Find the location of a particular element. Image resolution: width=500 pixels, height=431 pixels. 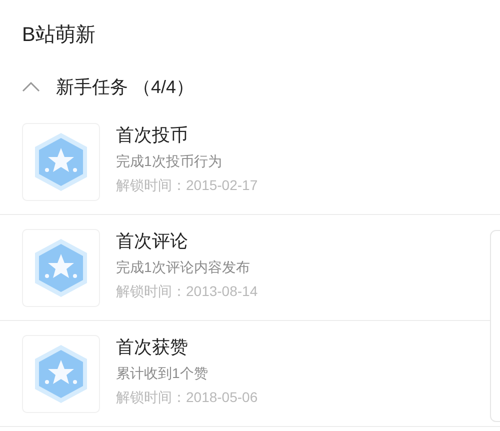

unlock-date: 解锁时间：2015-02-17 is located at coordinates (187, 185).